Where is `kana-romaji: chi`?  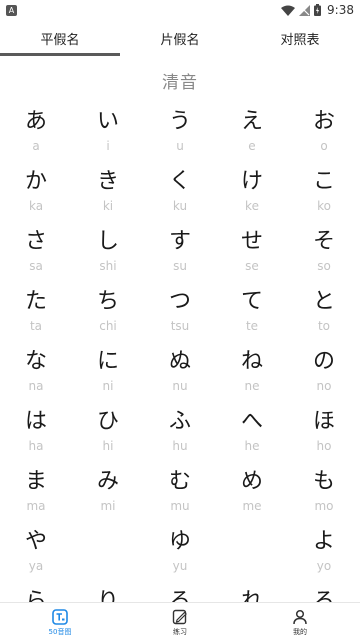 kana-romaji: chi is located at coordinates (108, 326).